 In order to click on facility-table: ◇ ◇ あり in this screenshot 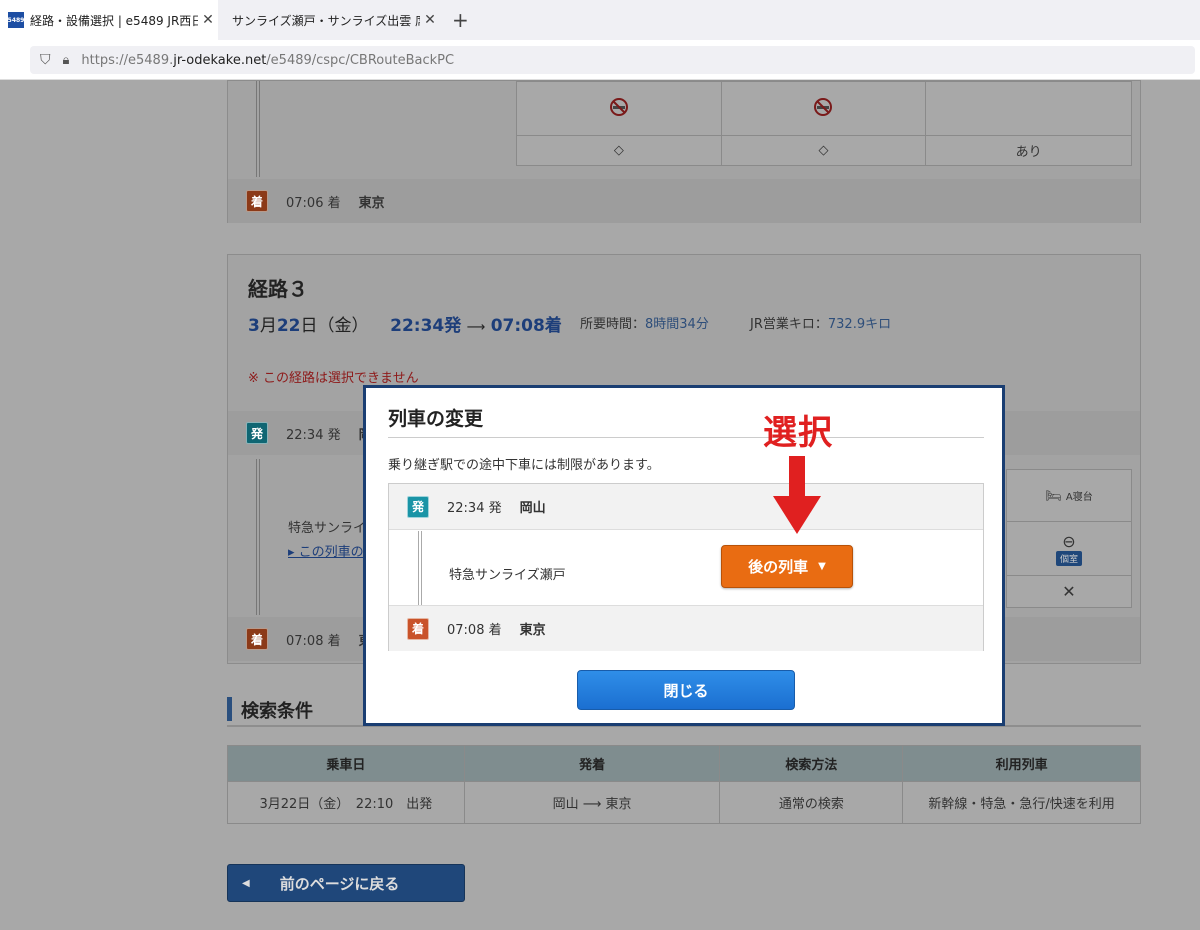, I will do `click(824, 123)`.